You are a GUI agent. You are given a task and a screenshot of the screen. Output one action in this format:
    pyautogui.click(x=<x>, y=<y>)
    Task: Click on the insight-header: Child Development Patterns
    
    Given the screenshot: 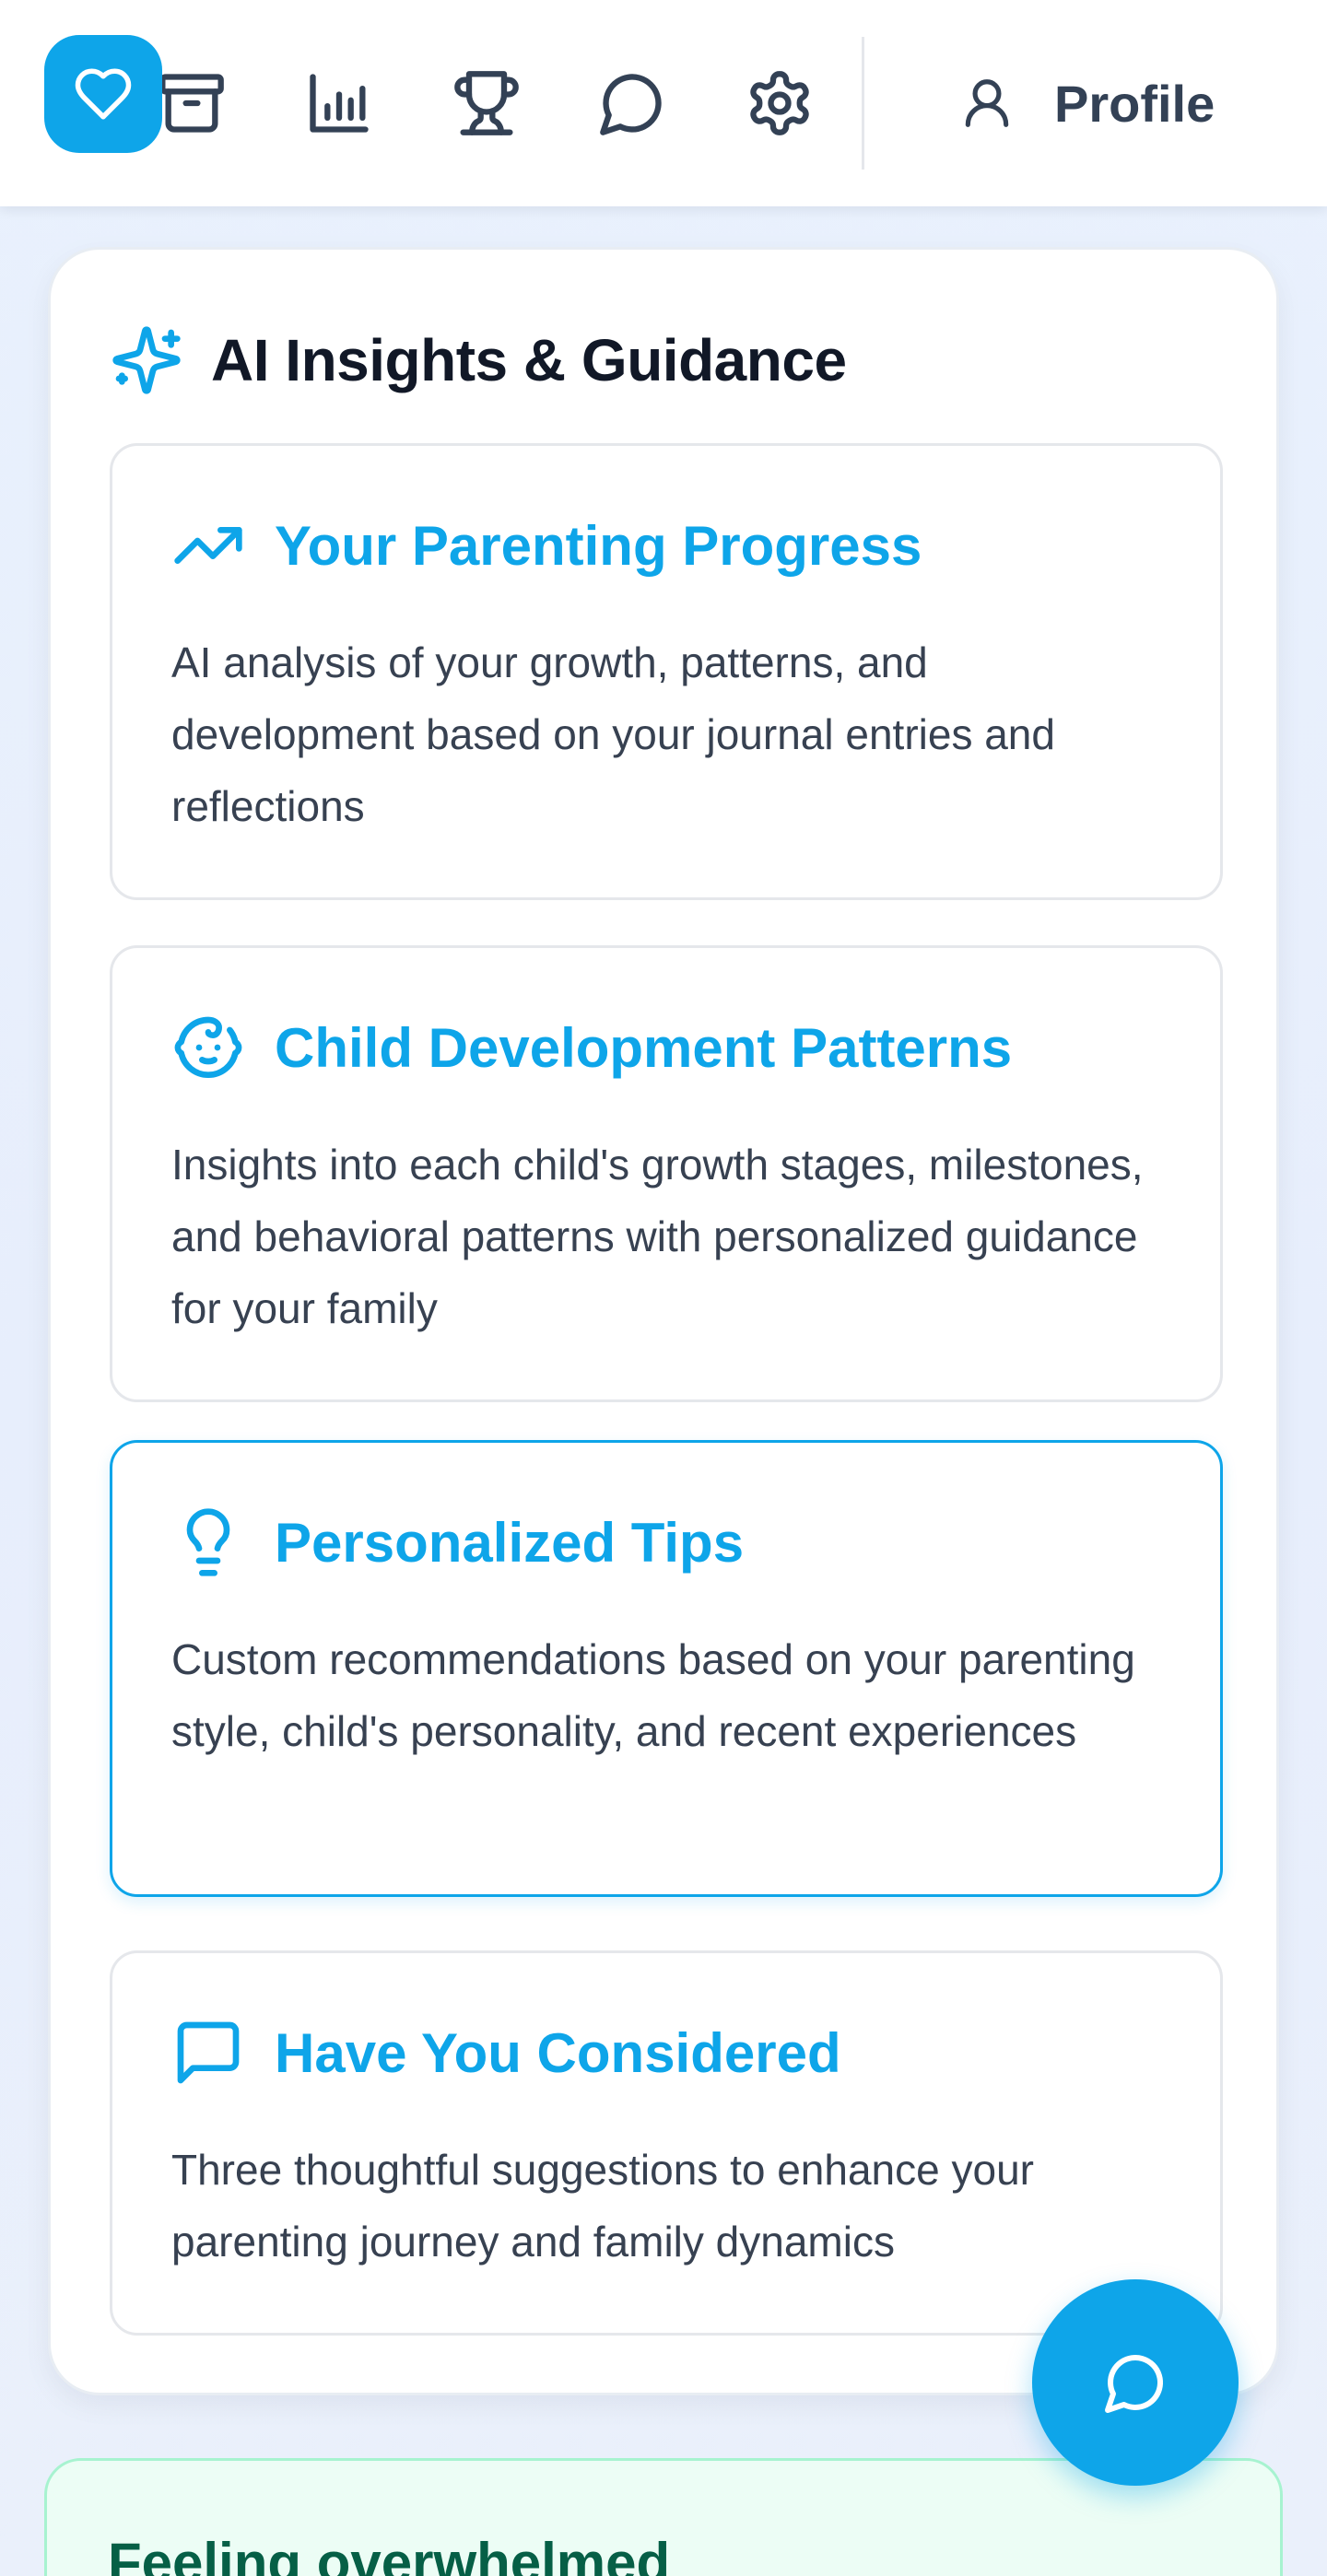 What is the action you would take?
    pyautogui.click(x=591, y=1047)
    